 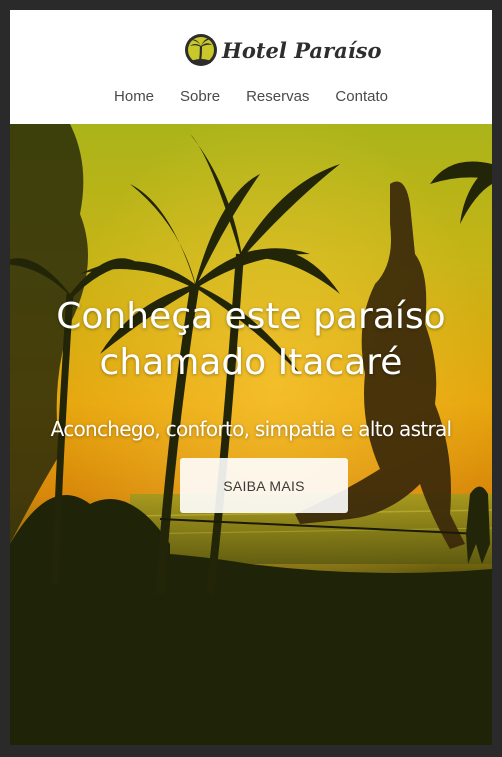 I want to click on nav-item-home: Home, so click(x=134, y=97).